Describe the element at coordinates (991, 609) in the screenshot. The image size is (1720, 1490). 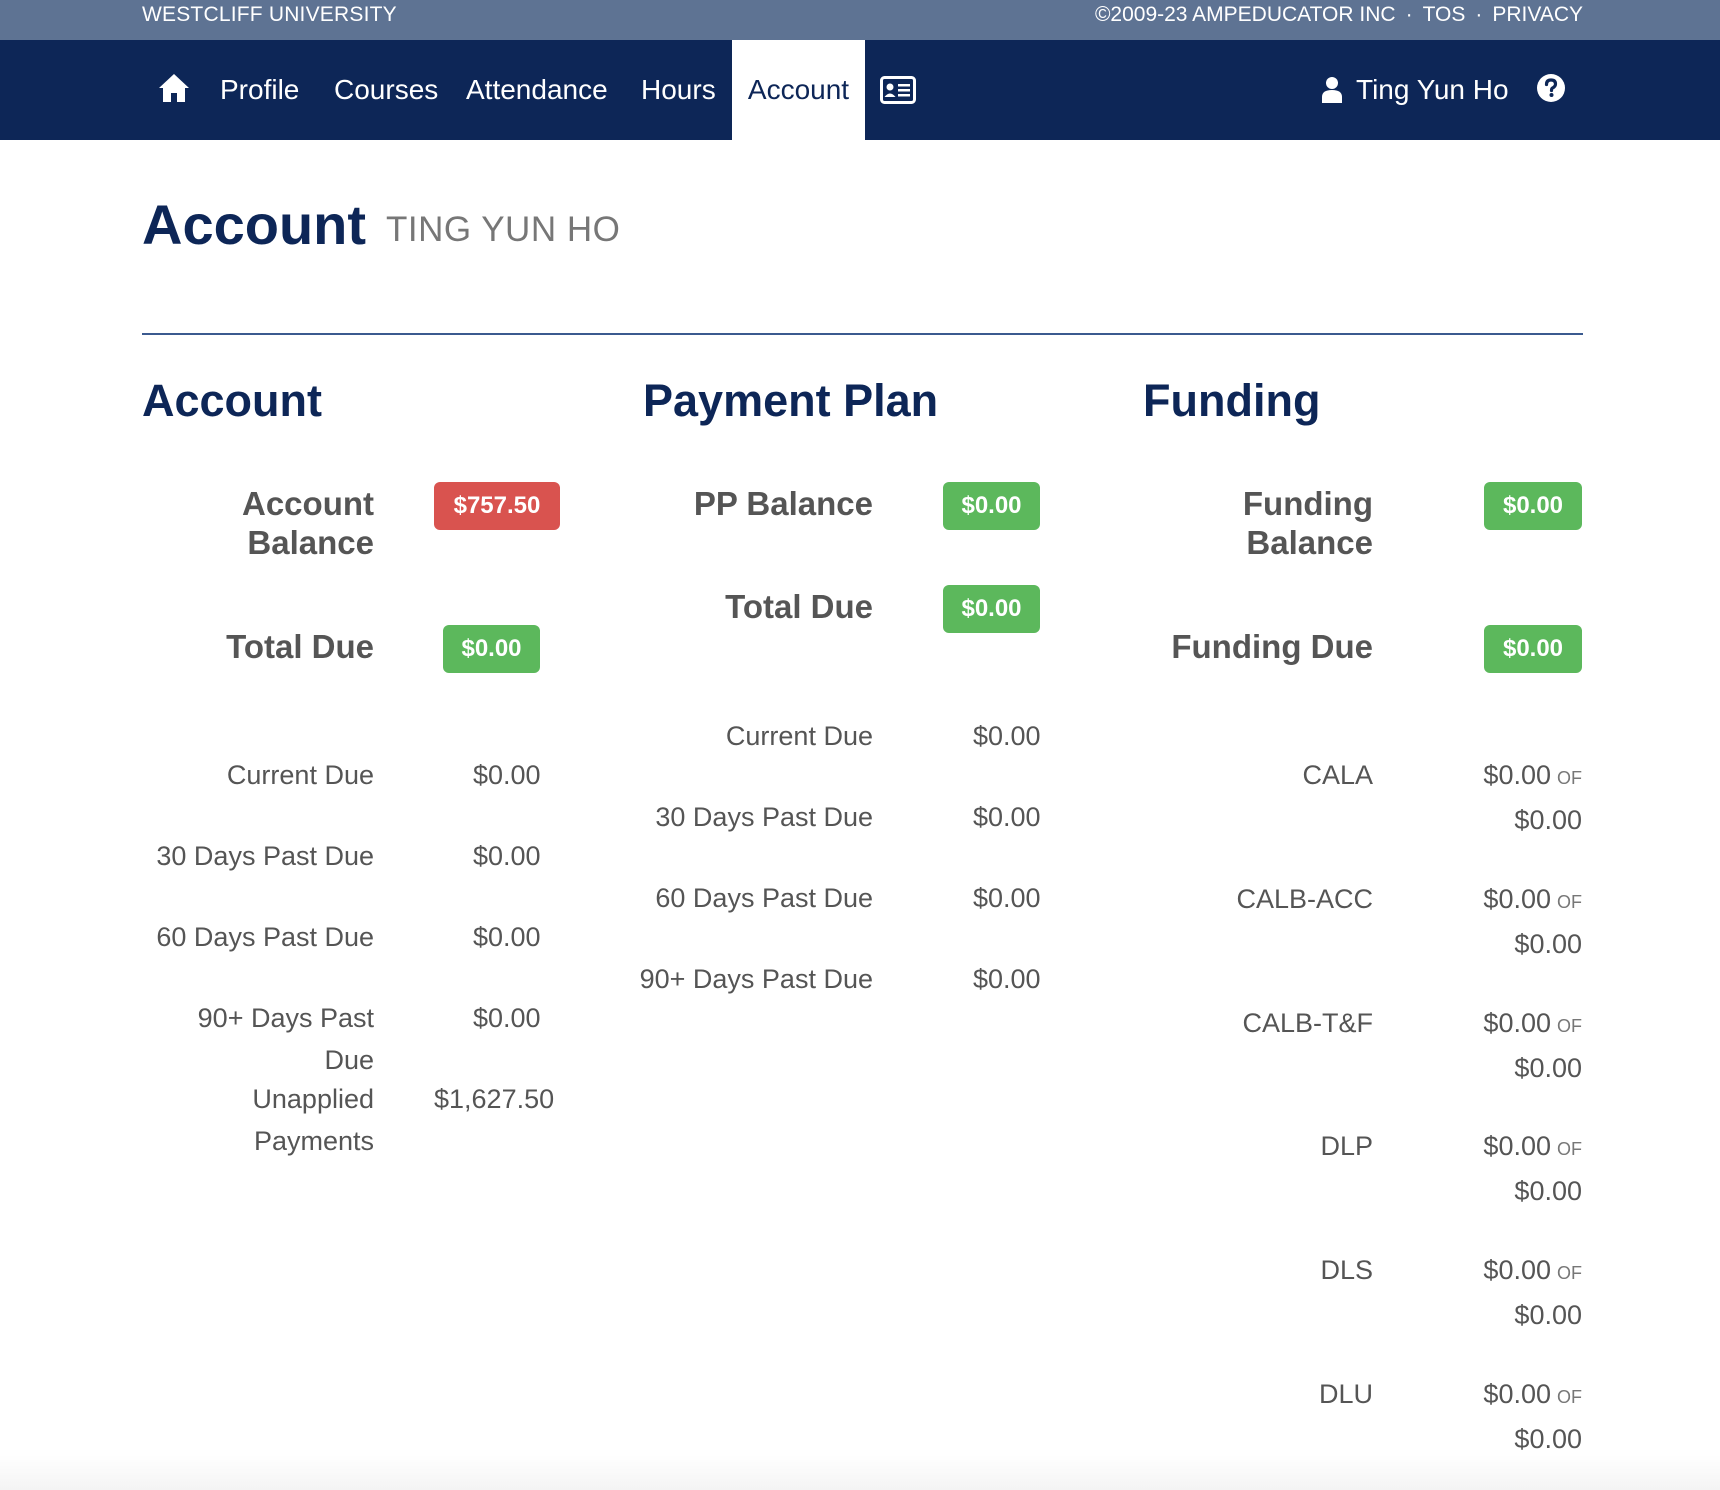
I see `pp-total-due-badge: $0.00` at that location.